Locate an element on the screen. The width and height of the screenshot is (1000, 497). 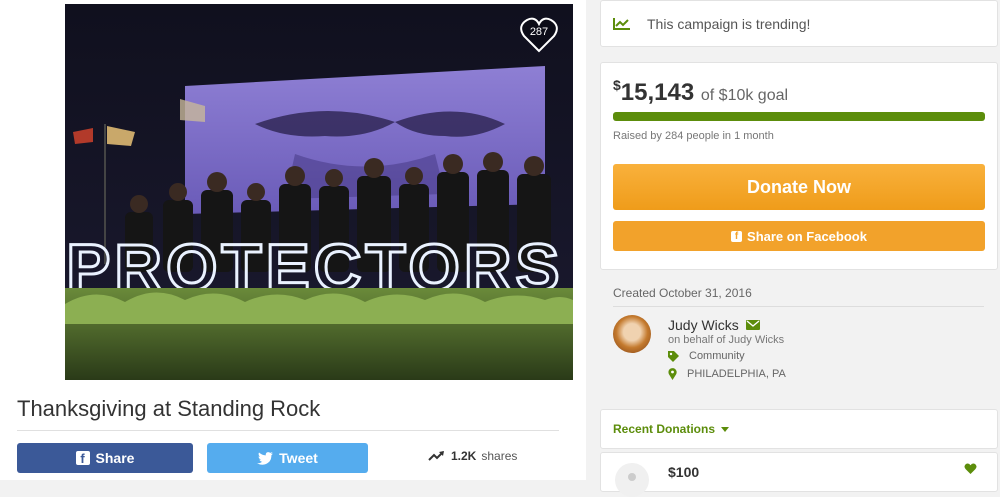
organizer-name: Judy Wicks is located at coordinates (714, 325).